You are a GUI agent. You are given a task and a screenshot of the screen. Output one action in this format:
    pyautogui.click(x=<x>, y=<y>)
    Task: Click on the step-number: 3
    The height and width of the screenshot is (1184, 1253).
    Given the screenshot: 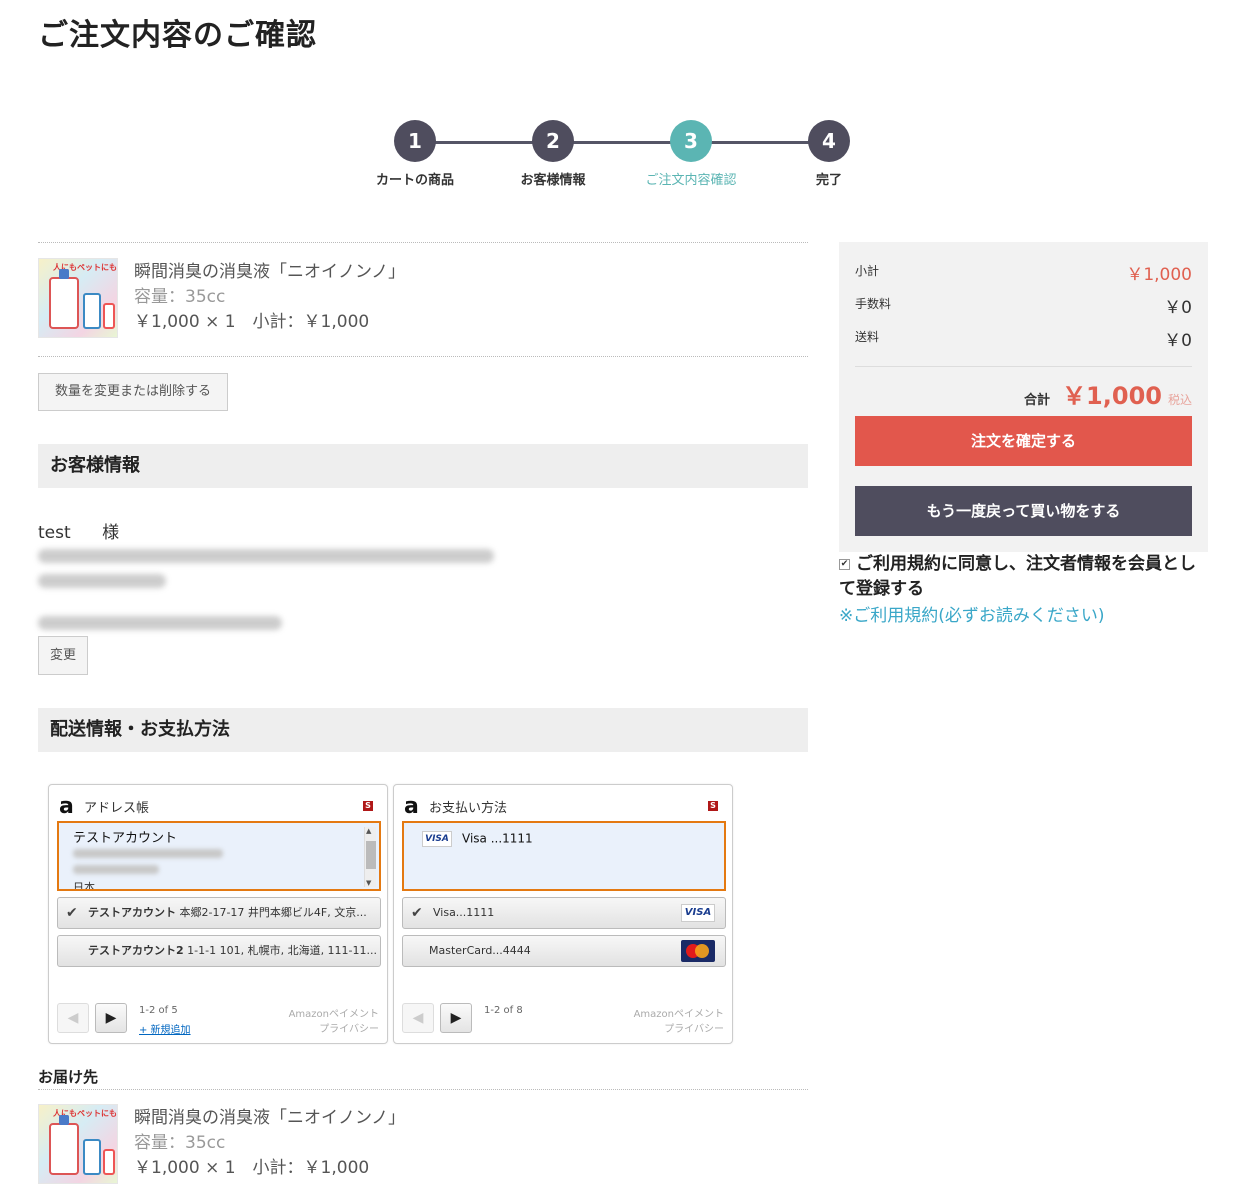 What is the action you would take?
    pyautogui.click(x=691, y=141)
    